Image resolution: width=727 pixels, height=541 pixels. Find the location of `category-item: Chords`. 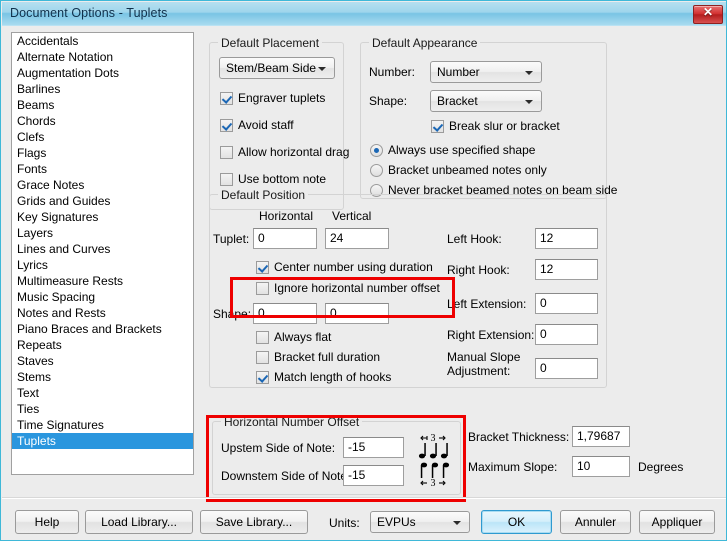

category-item: Chords is located at coordinates (102, 121).